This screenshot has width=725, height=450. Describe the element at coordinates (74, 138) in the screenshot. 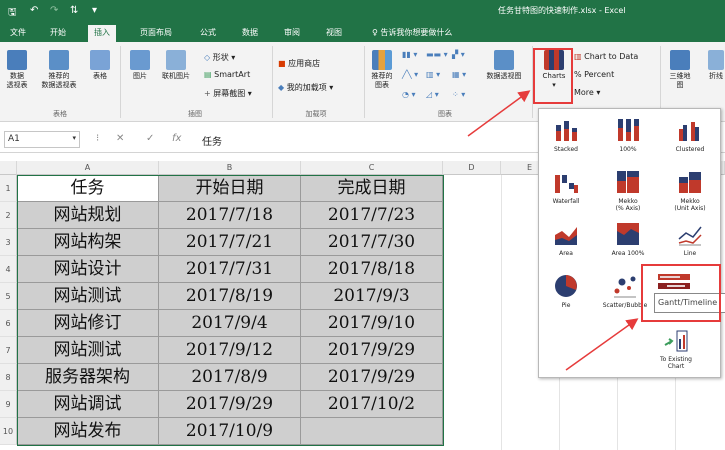

I see `name-box-dropdown-icon: ▾` at that location.